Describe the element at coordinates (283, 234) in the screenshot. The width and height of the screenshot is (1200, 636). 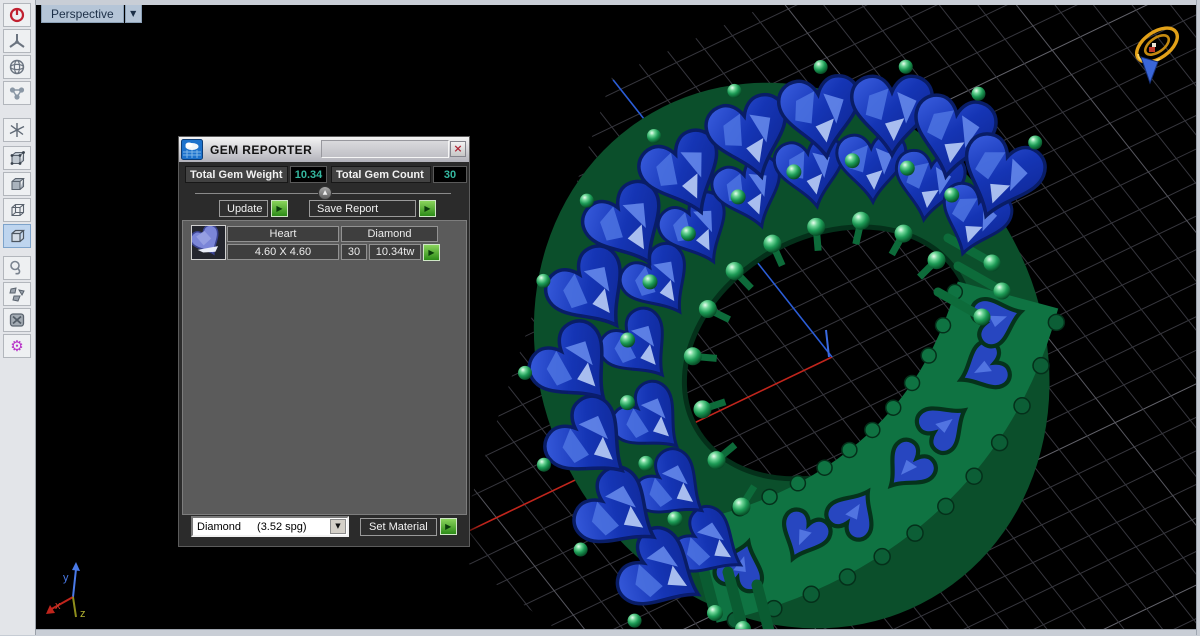
I see `gem-shape-header: Heart` at that location.